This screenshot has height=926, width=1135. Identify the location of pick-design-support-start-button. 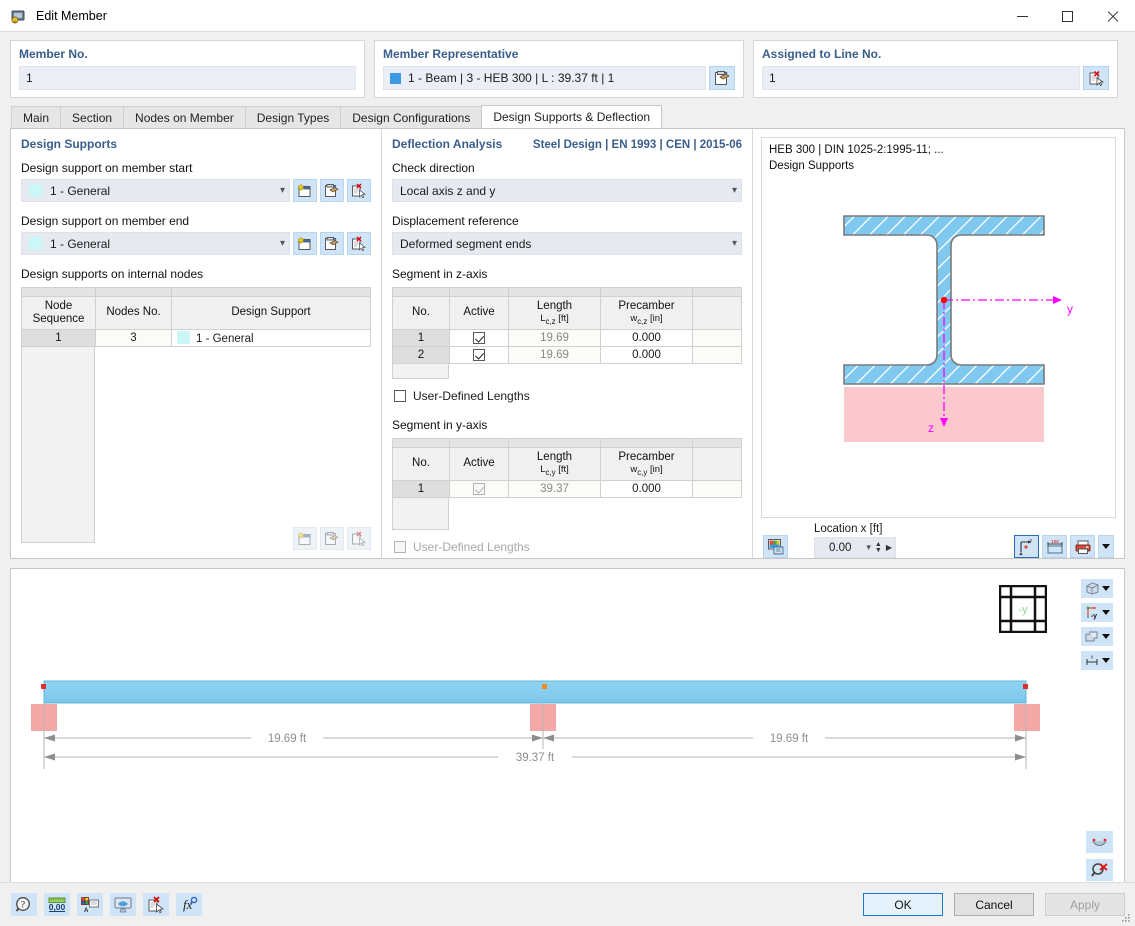
(359, 190).